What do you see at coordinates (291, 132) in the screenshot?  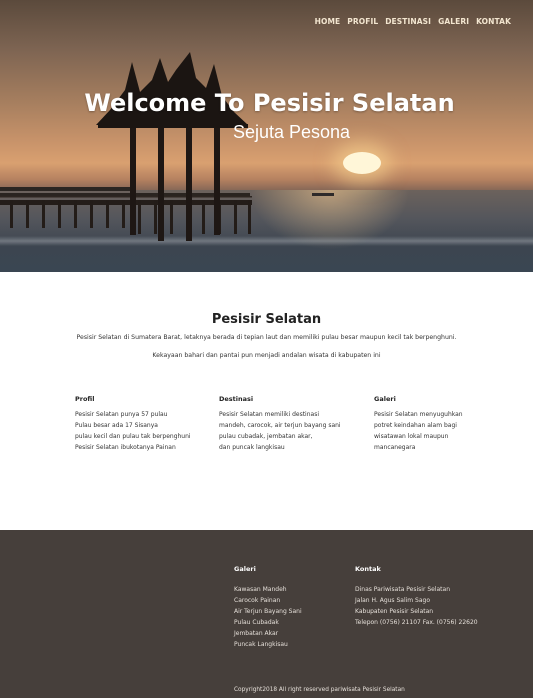 I see `hero-subtitle: Sejuta Pesona` at bounding box center [291, 132].